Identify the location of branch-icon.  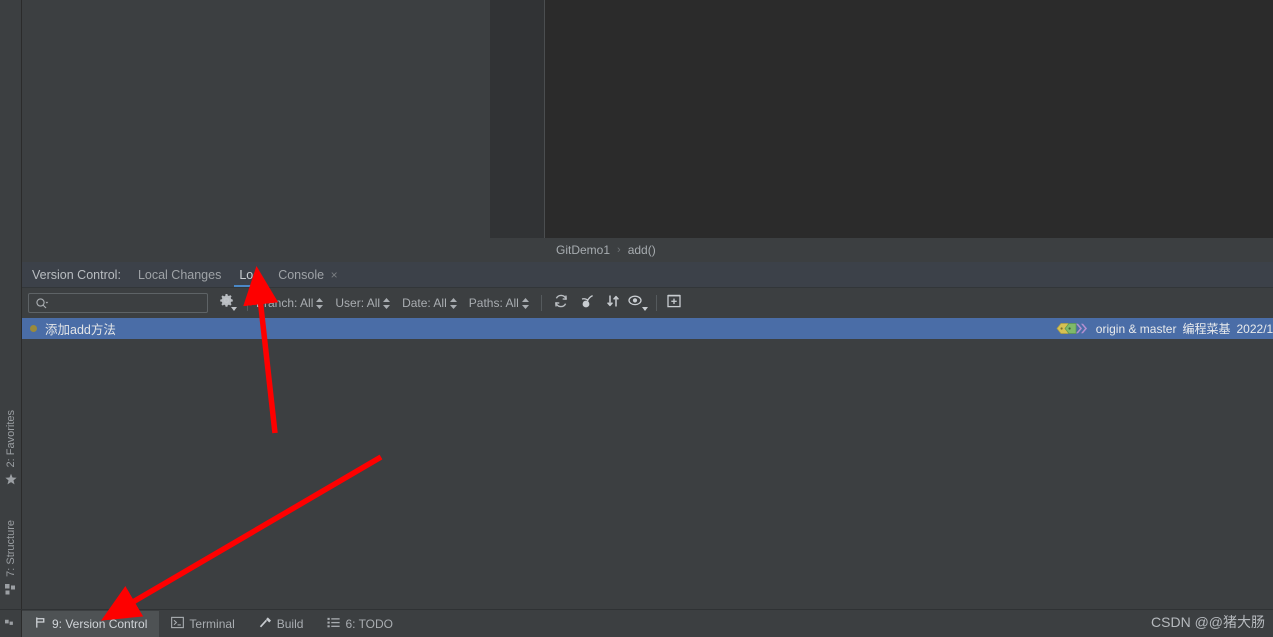
(40, 624).